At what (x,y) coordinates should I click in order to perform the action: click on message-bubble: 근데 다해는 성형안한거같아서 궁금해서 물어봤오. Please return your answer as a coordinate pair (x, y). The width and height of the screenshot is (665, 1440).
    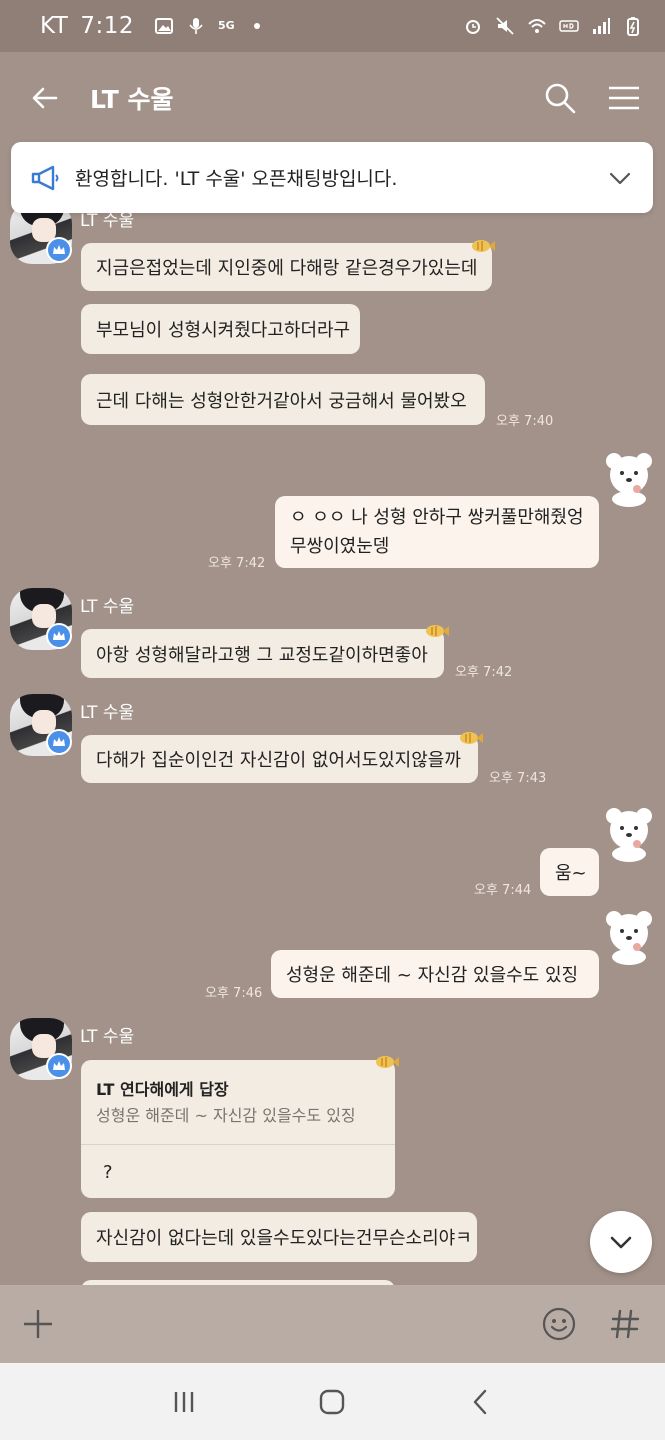
    Looking at the image, I should click on (283, 399).